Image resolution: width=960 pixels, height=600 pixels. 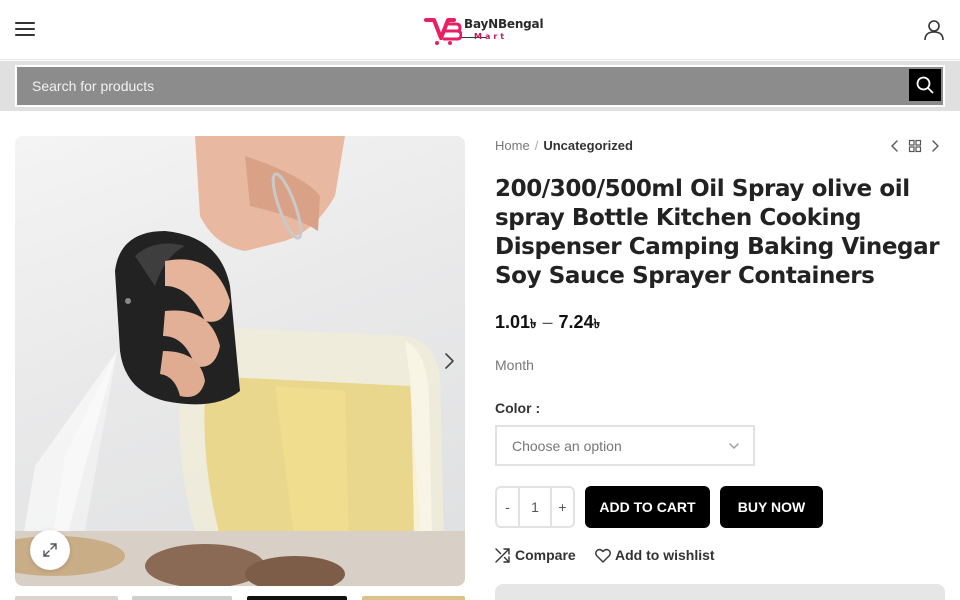 What do you see at coordinates (449, 361) in the screenshot?
I see `gallery-next-arrow-icon` at bounding box center [449, 361].